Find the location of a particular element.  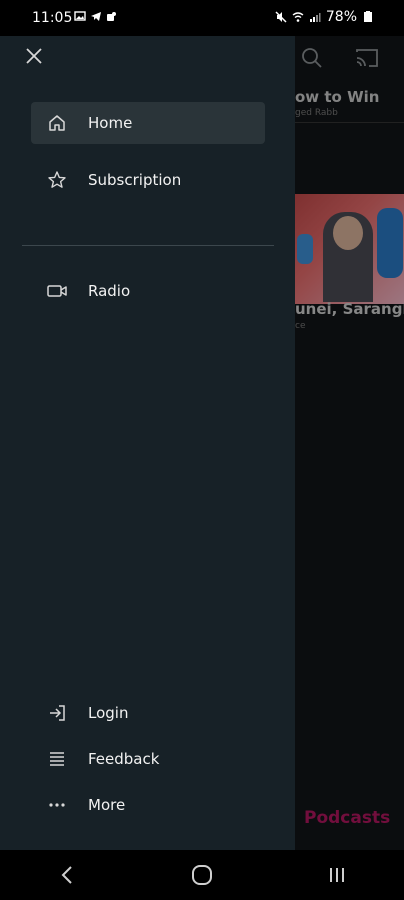

status-bar: 11:05 78% is located at coordinates (202, 18).